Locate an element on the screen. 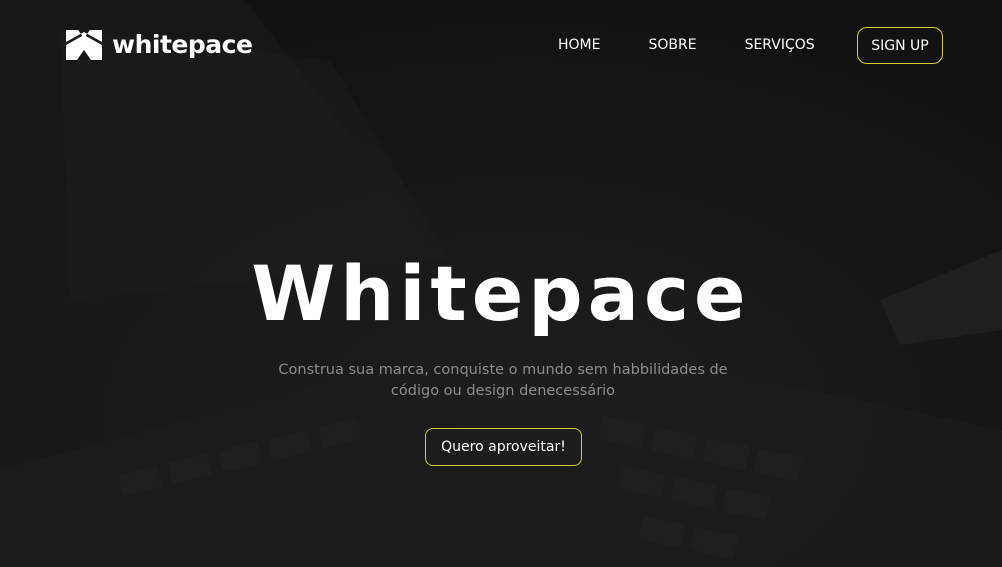 Image resolution: width=1002 pixels, height=567 pixels. nav-sobre: SOBRE is located at coordinates (672, 45).